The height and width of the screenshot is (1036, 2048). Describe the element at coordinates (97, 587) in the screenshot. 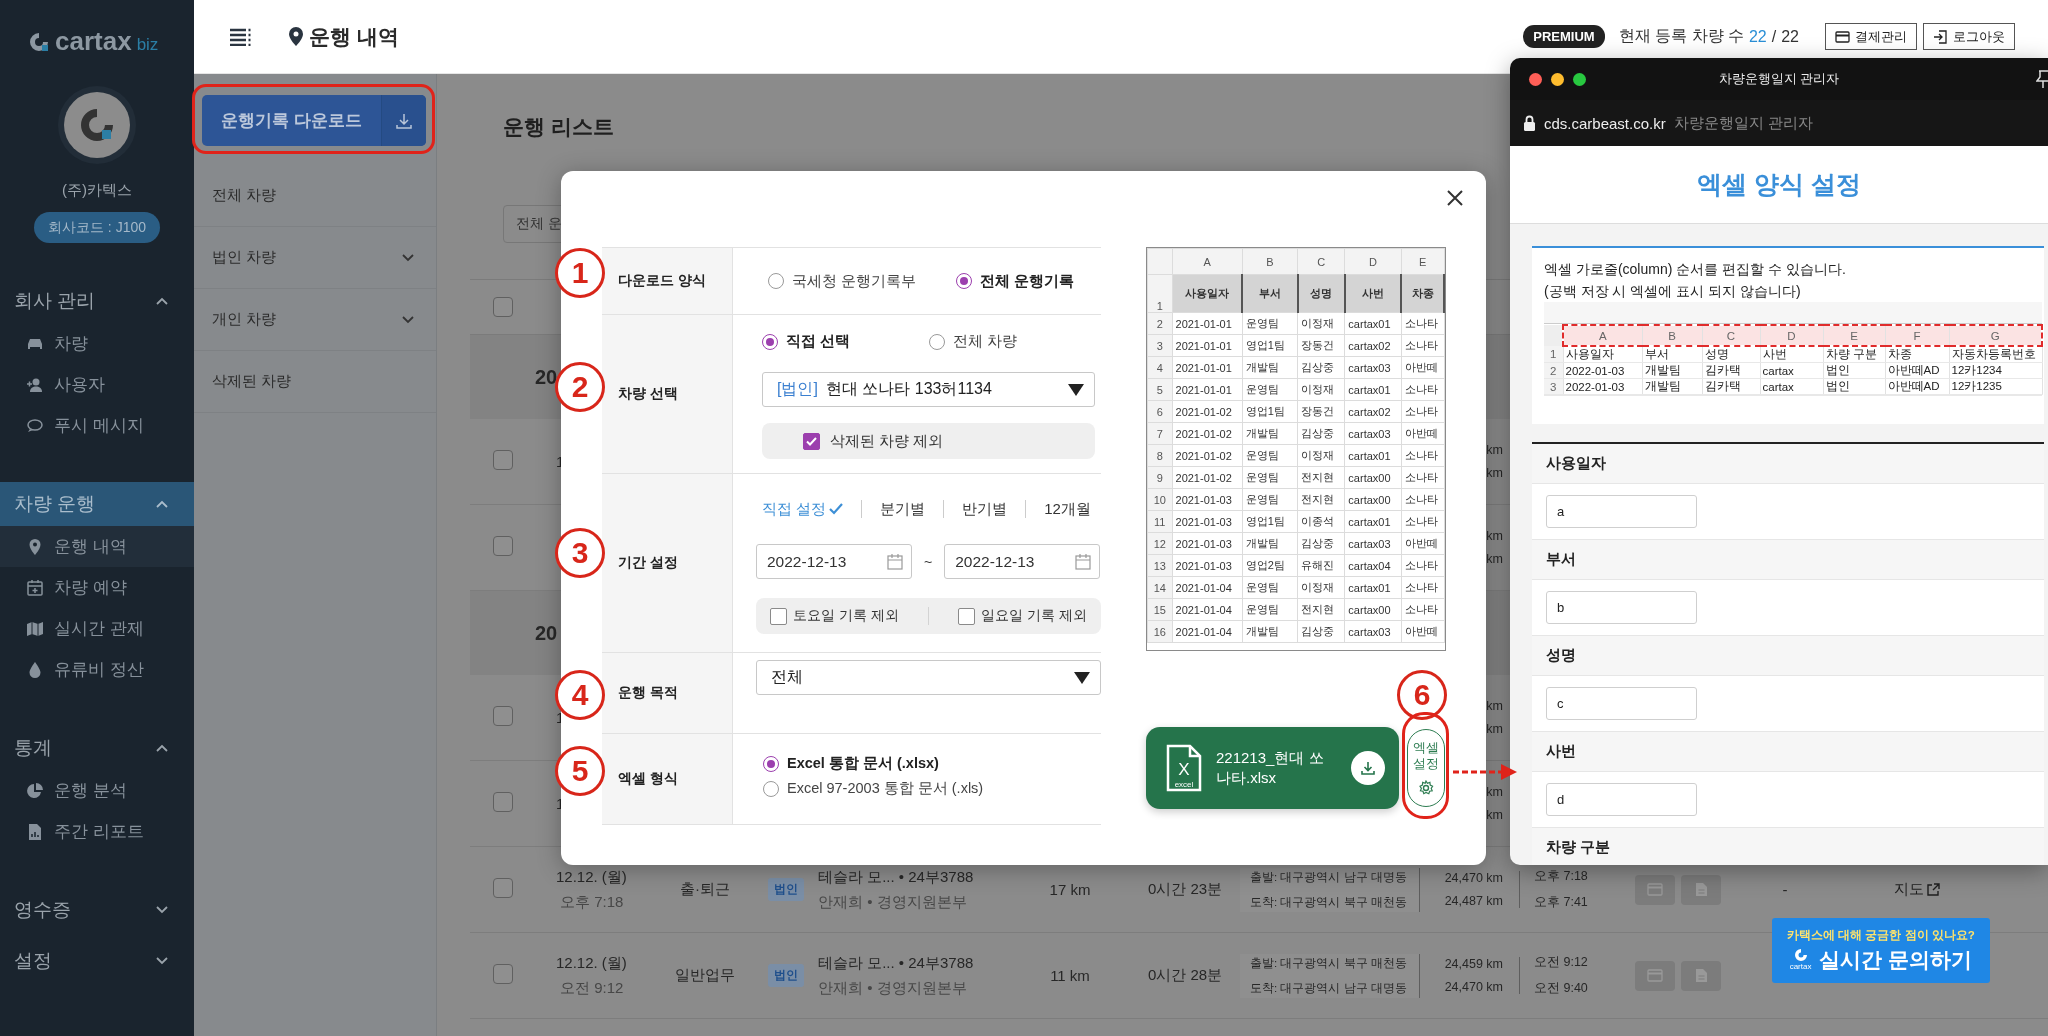

I see `menu-item: 차량 예약` at that location.